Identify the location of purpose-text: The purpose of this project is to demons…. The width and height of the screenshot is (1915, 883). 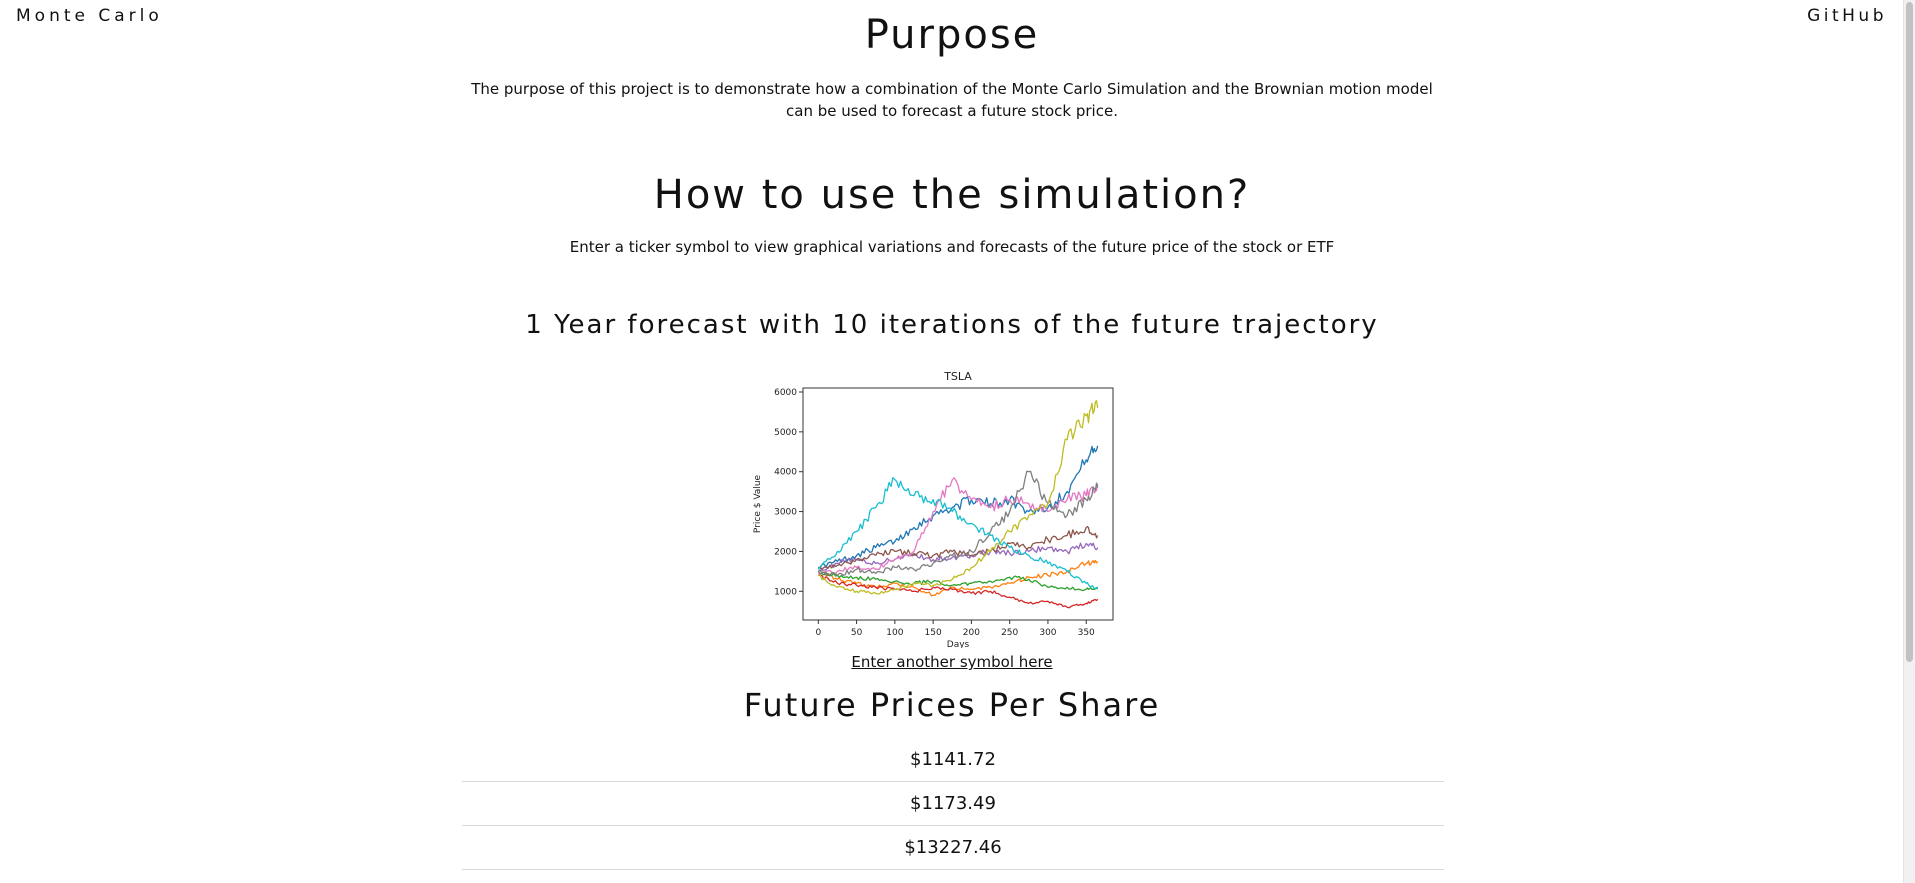
(952, 100).